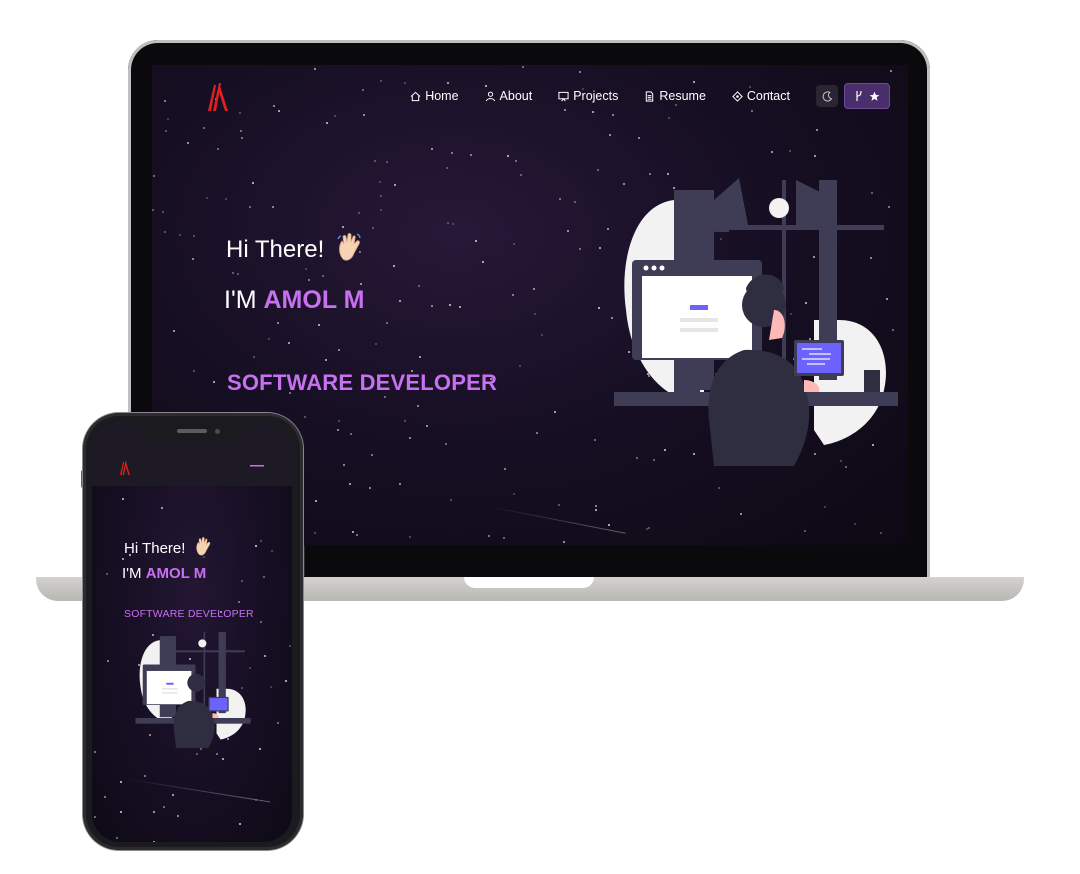 Image resolution: width=1080 pixels, height=874 pixels. I want to click on hero-name: AMOL M, so click(314, 300).